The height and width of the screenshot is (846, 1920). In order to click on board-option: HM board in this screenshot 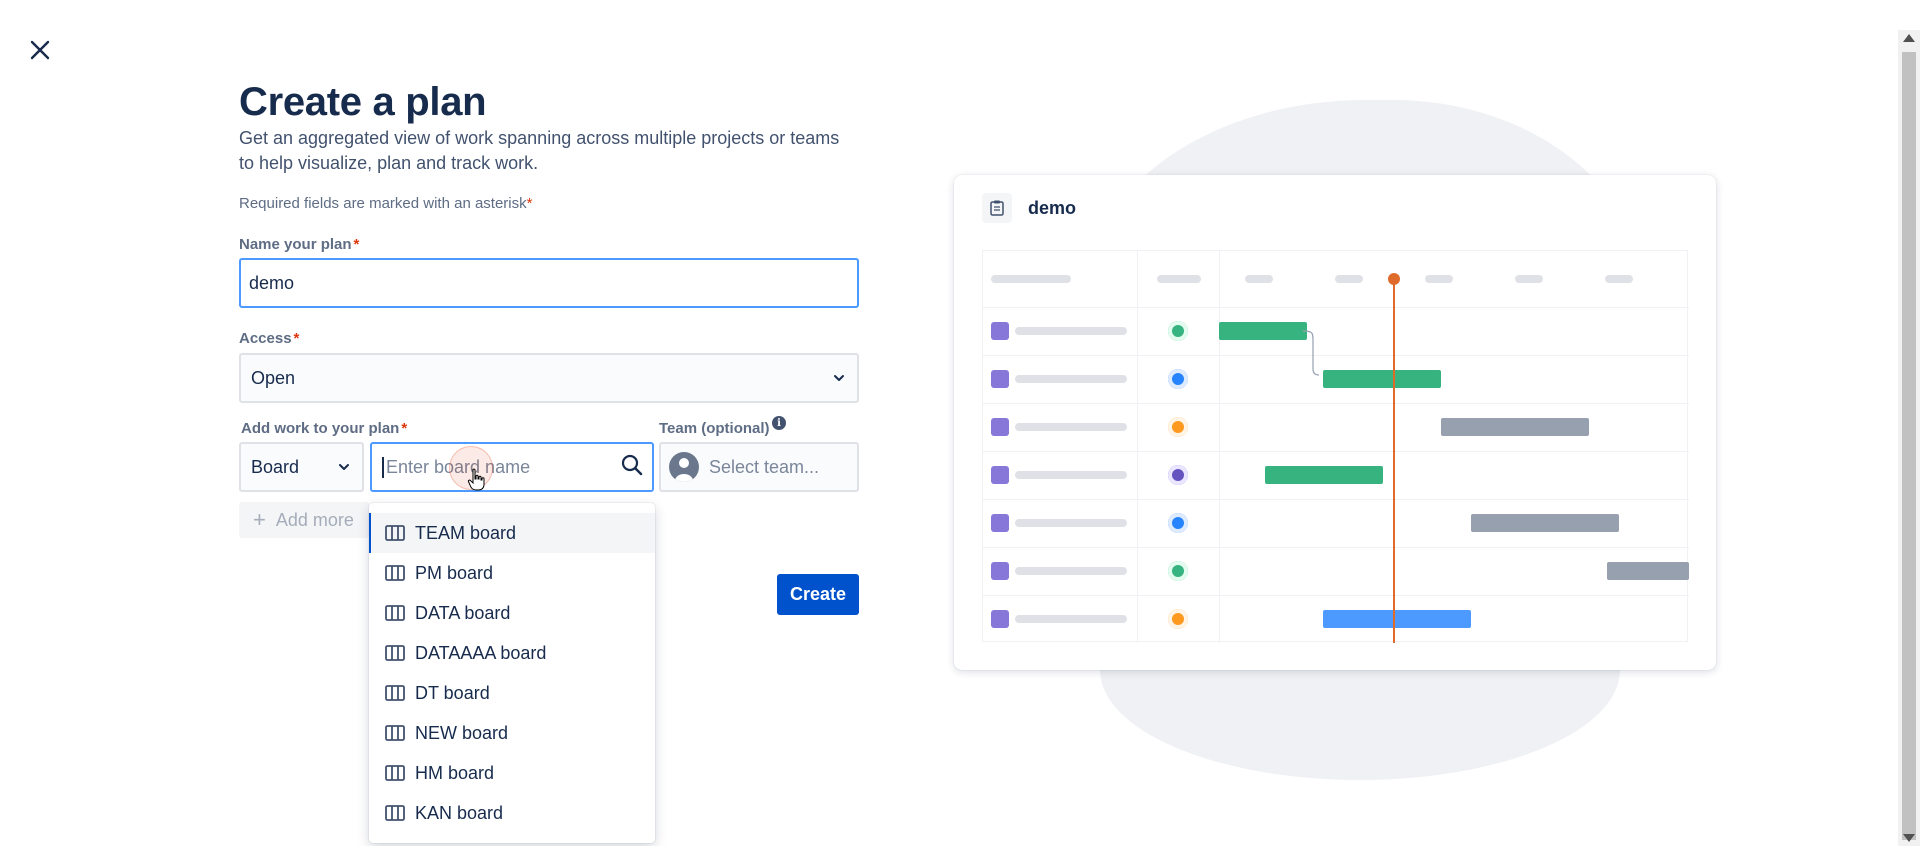, I will do `click(512, 773)`.